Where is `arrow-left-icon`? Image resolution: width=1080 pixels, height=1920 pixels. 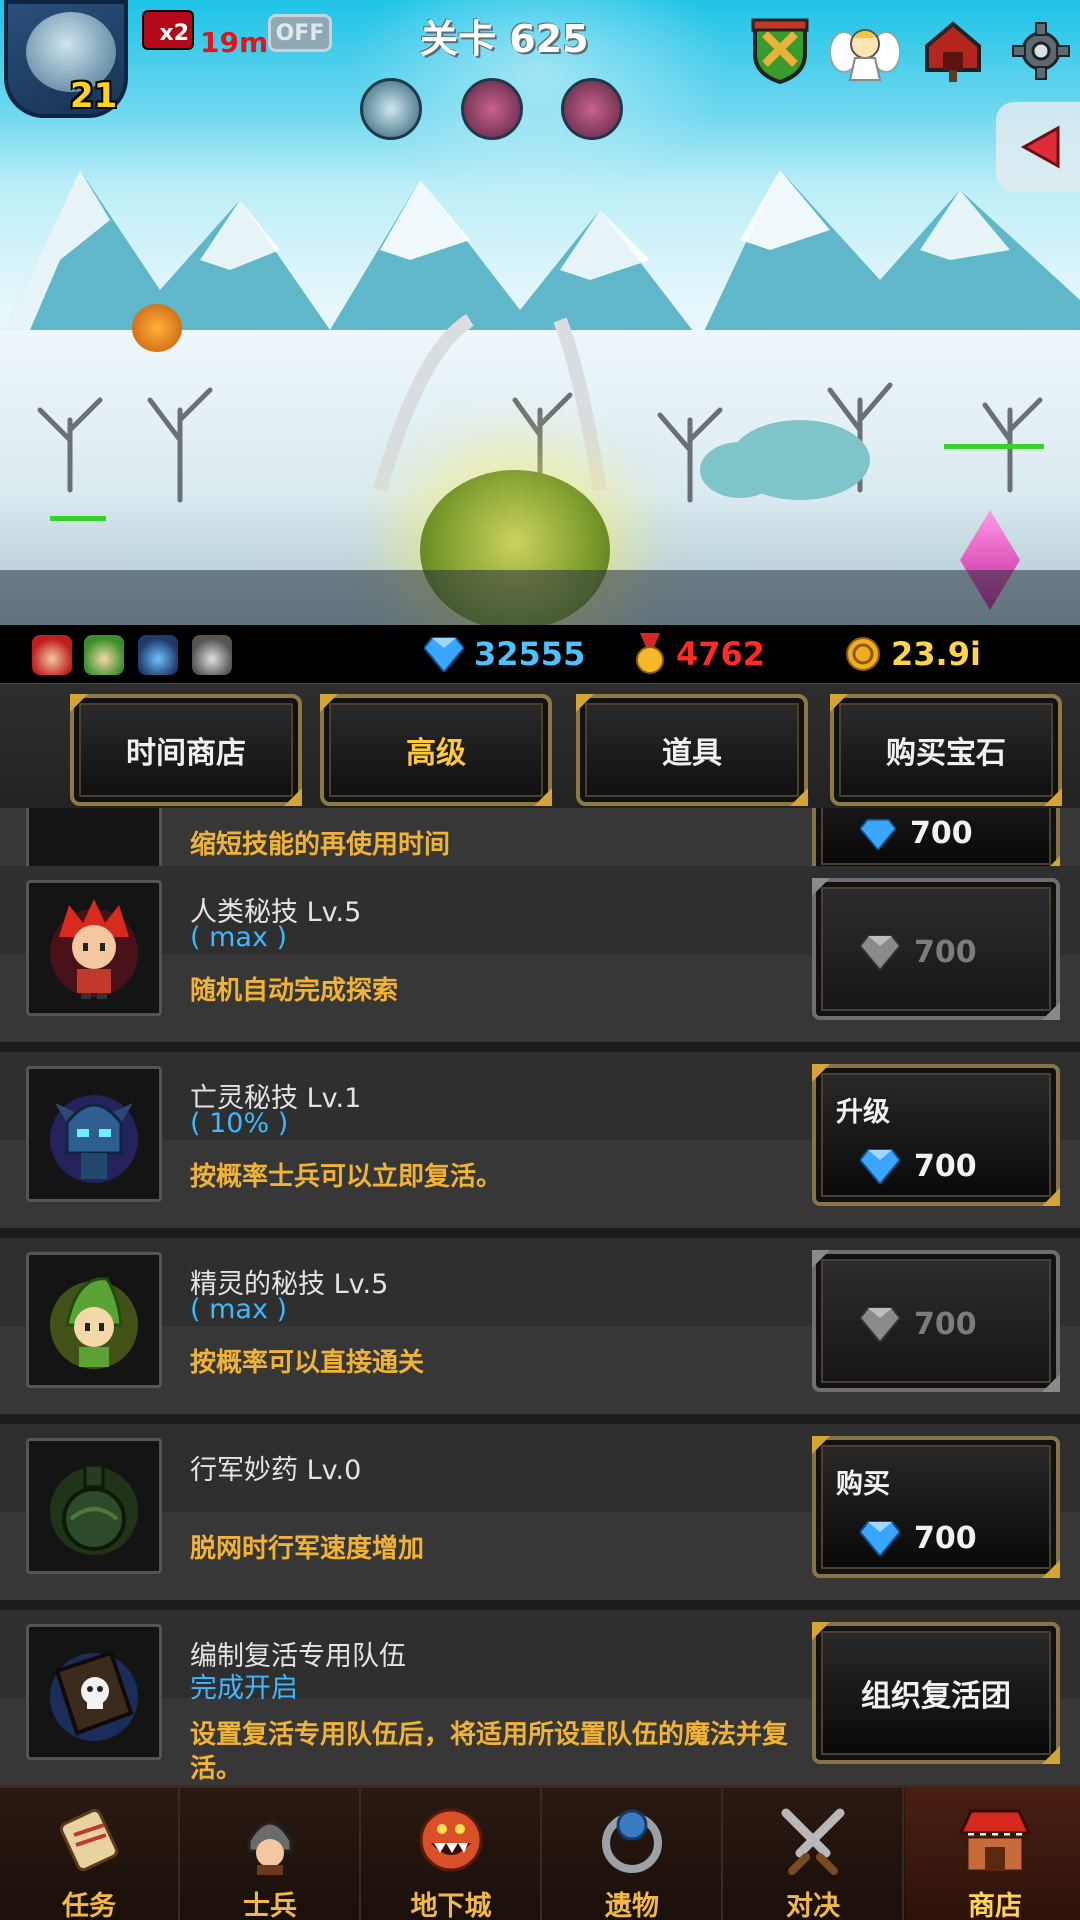
arrow-left-icon is located at coordinates (1040, 147).